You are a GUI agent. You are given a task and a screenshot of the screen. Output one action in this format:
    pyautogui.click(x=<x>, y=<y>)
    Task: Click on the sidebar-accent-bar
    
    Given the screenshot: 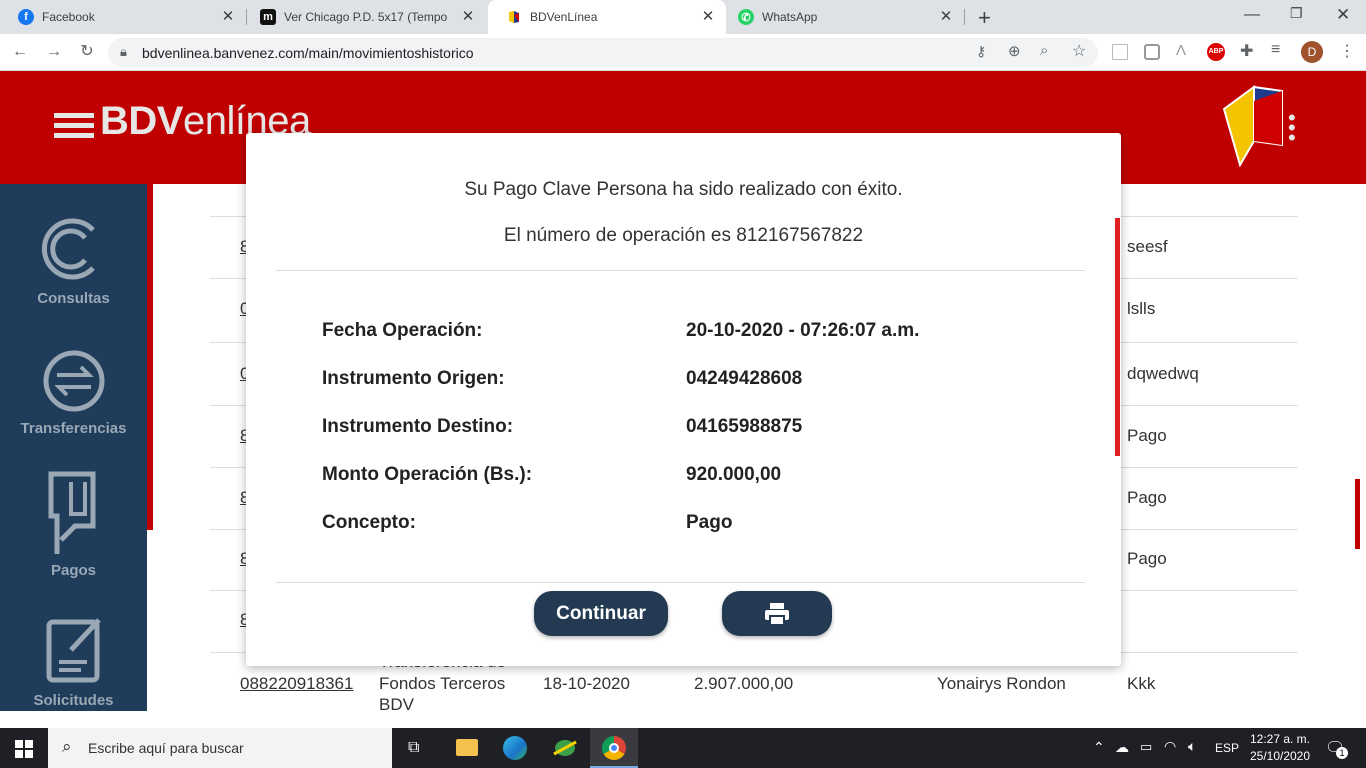 What is the action you would take?
    pyautogui.click(x=150, y=357)
    